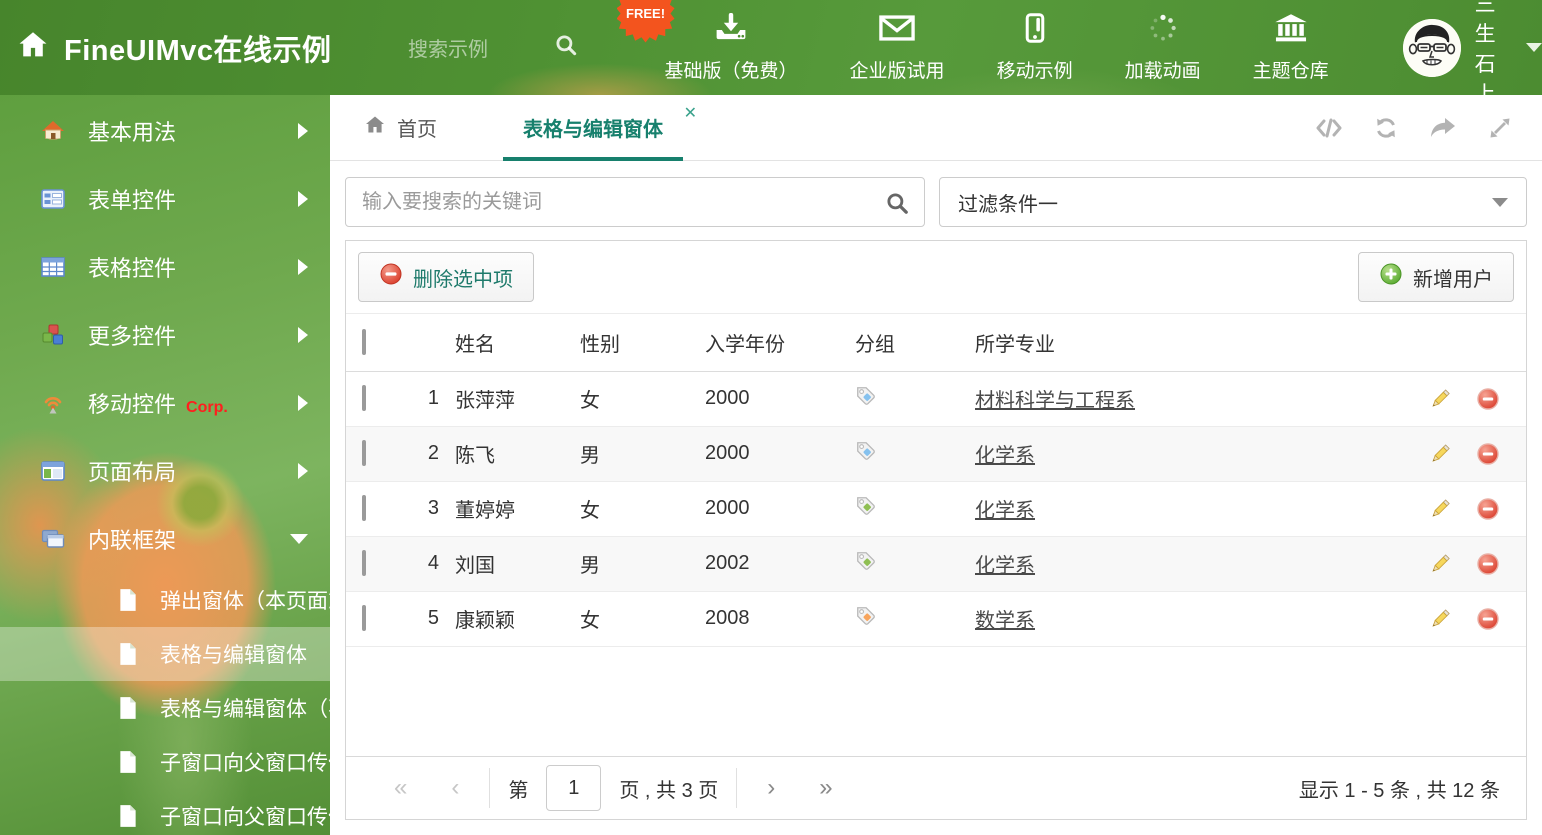 Image resolution: width=1542 pixels, height=835 pixels. What do you see at coordinates (455, 788) in the screenshot?
I see `prev-page-button: ‹` at bounding box center [455, 788].